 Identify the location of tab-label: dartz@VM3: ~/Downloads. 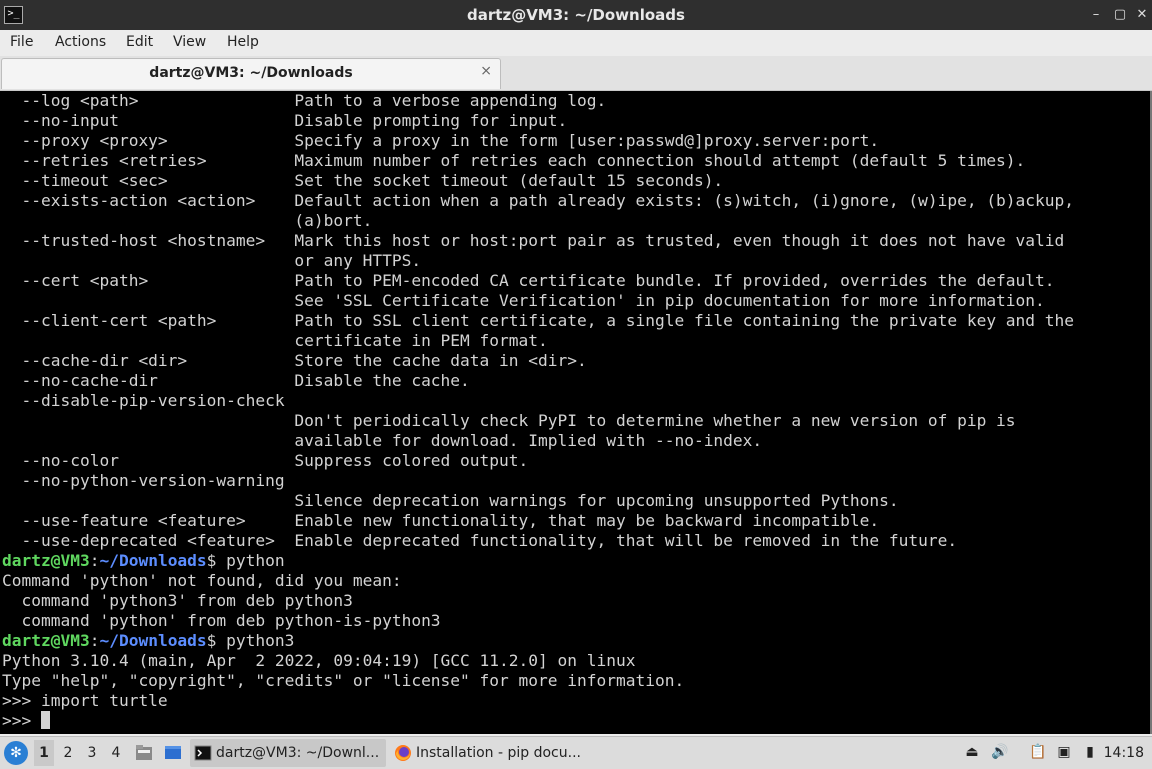
(251, 73).